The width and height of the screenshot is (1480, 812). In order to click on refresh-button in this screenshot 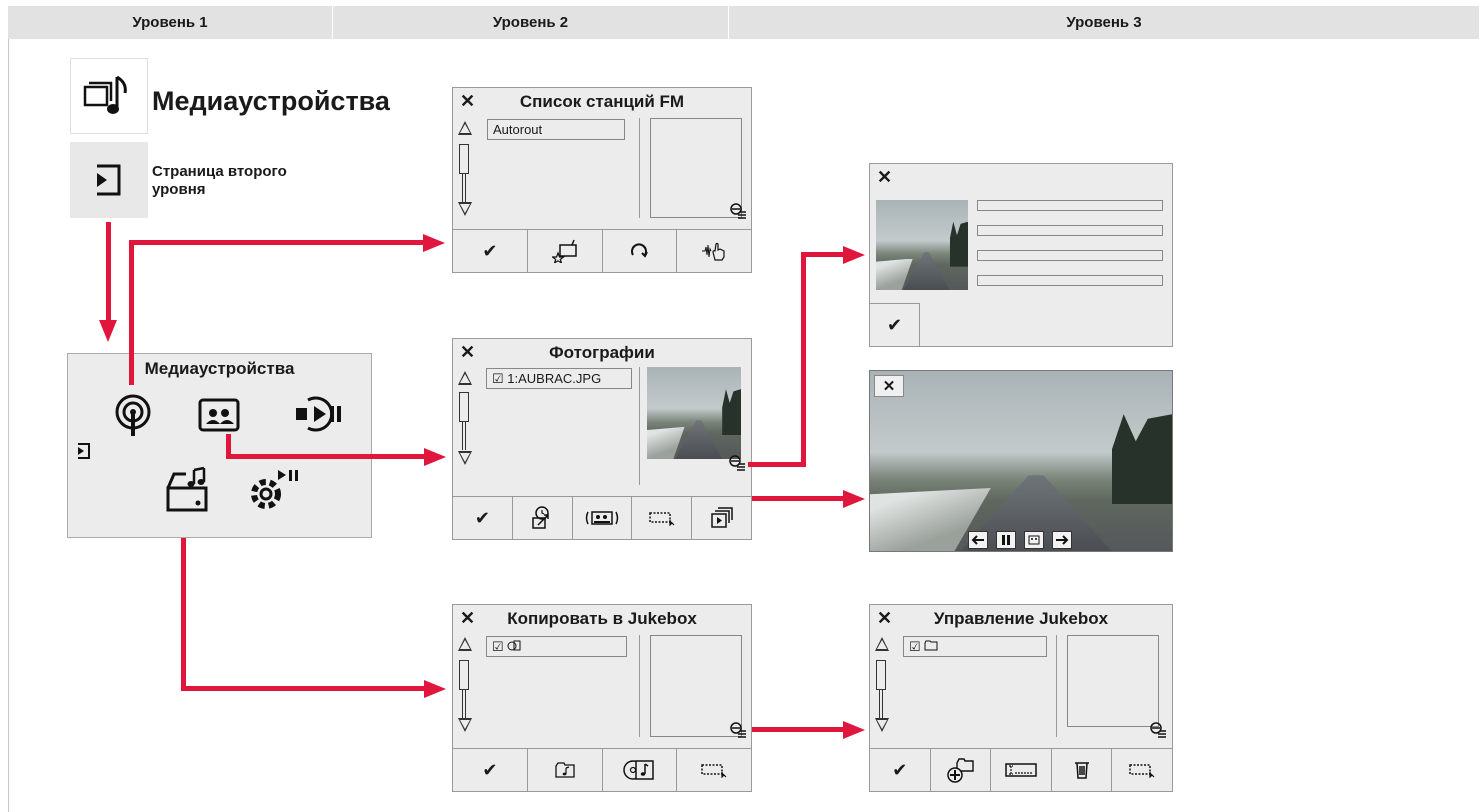, I will do `click(640, 251)`.